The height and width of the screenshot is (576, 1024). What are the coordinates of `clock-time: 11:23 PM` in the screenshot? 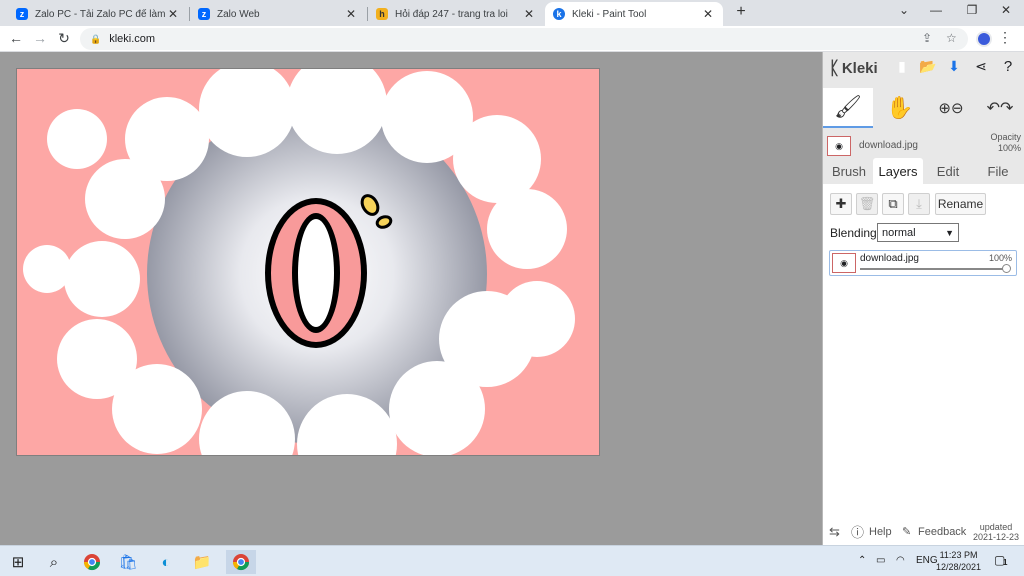 It's located at (958, 555).